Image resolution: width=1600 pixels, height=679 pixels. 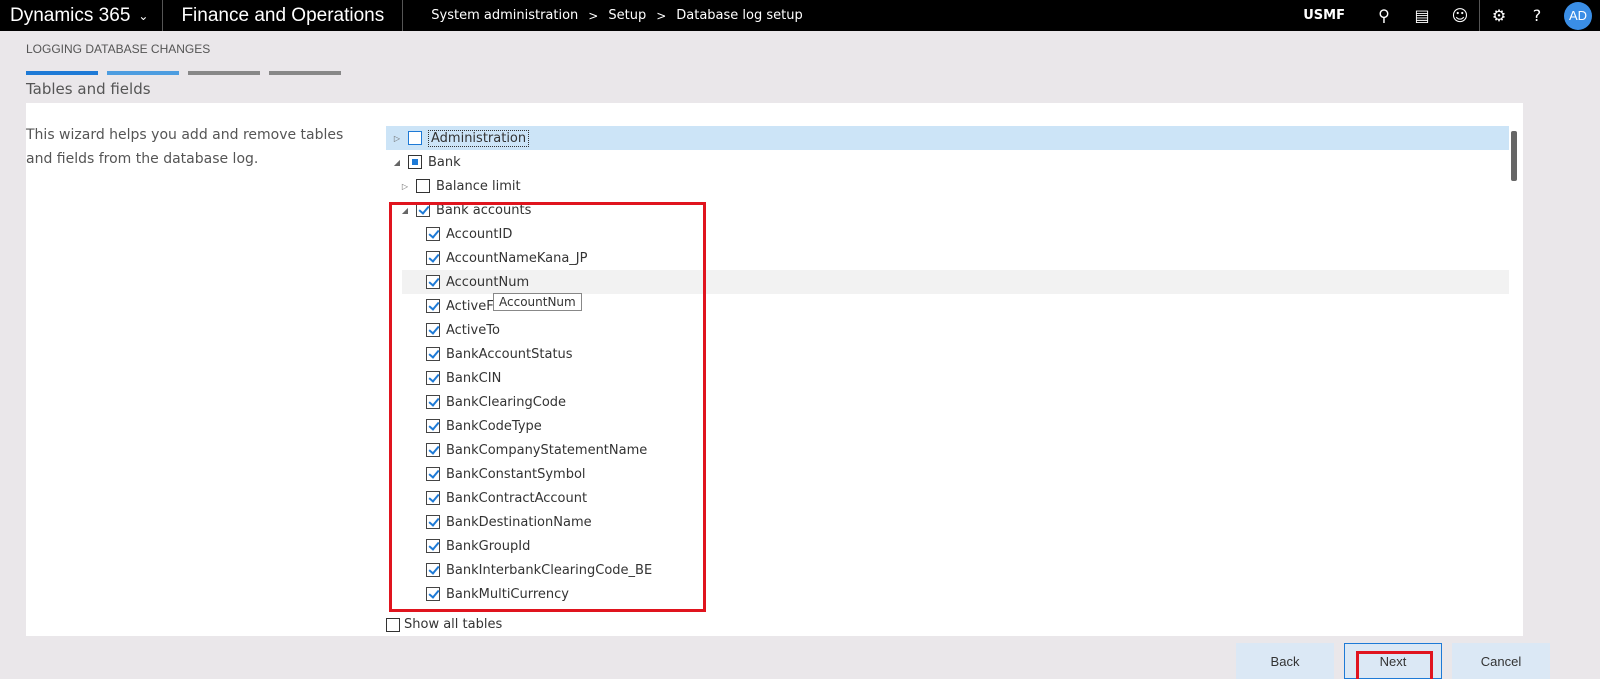 I want to click on tree-row-balance-limit: ▷ Balance limit, so click(x=453, y=186).